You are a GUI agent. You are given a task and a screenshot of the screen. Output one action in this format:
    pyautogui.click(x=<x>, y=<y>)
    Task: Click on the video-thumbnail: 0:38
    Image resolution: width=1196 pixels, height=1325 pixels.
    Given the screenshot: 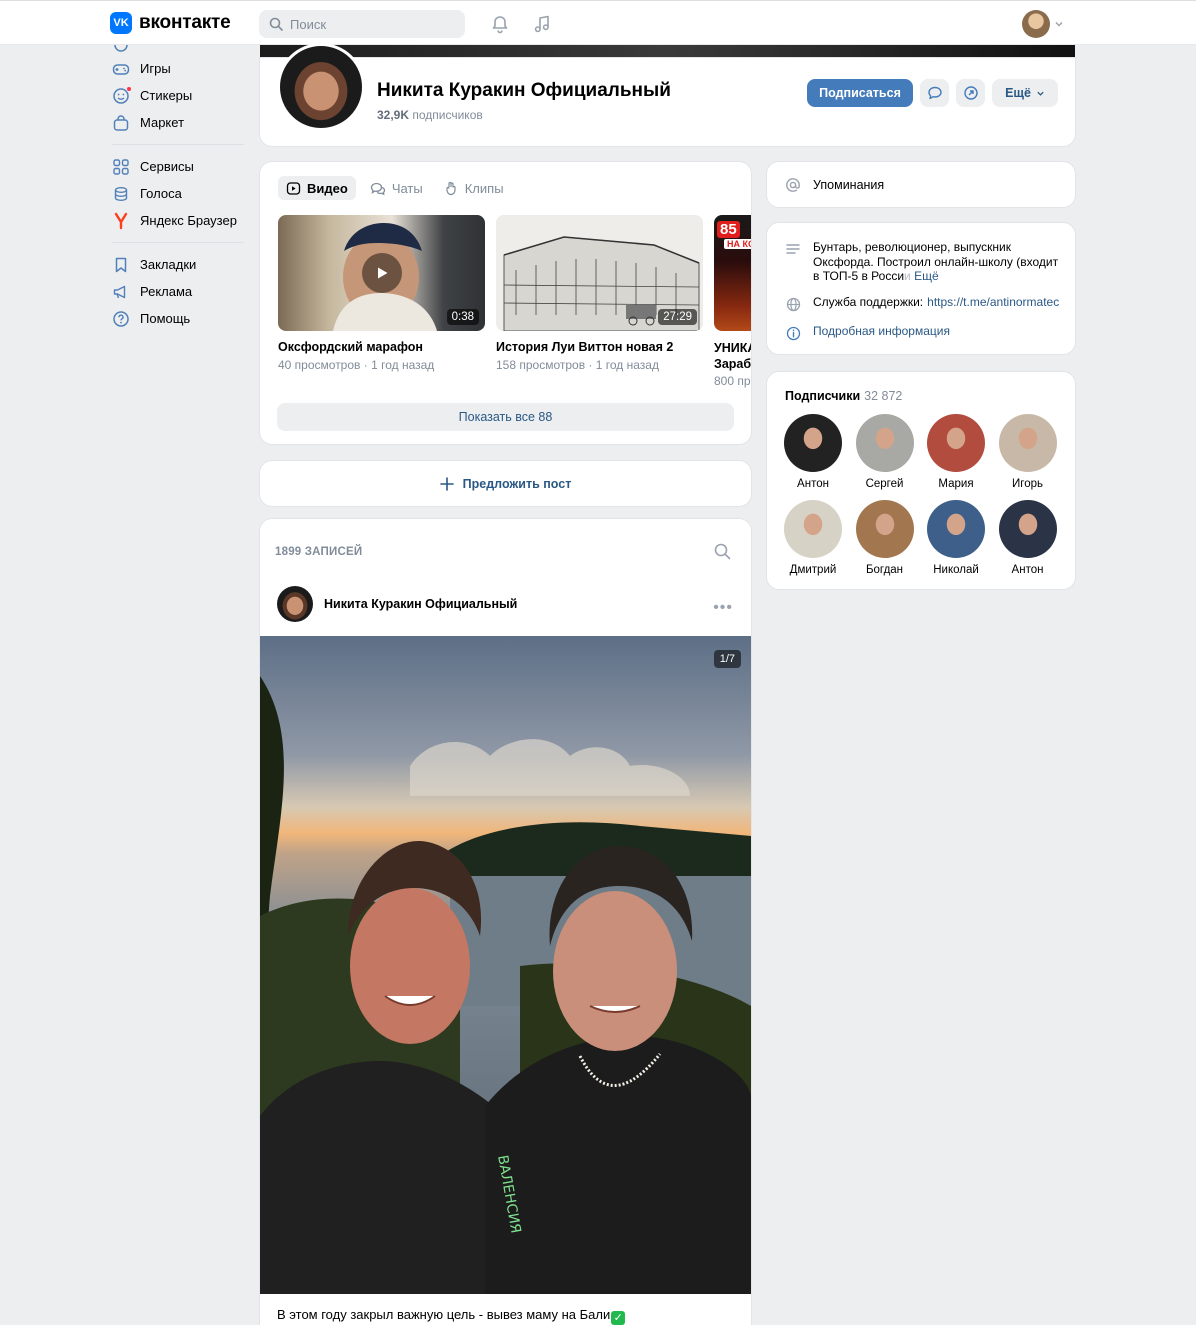 What is the action you would take?
    pyautogui.click(x=381, y=273)
    